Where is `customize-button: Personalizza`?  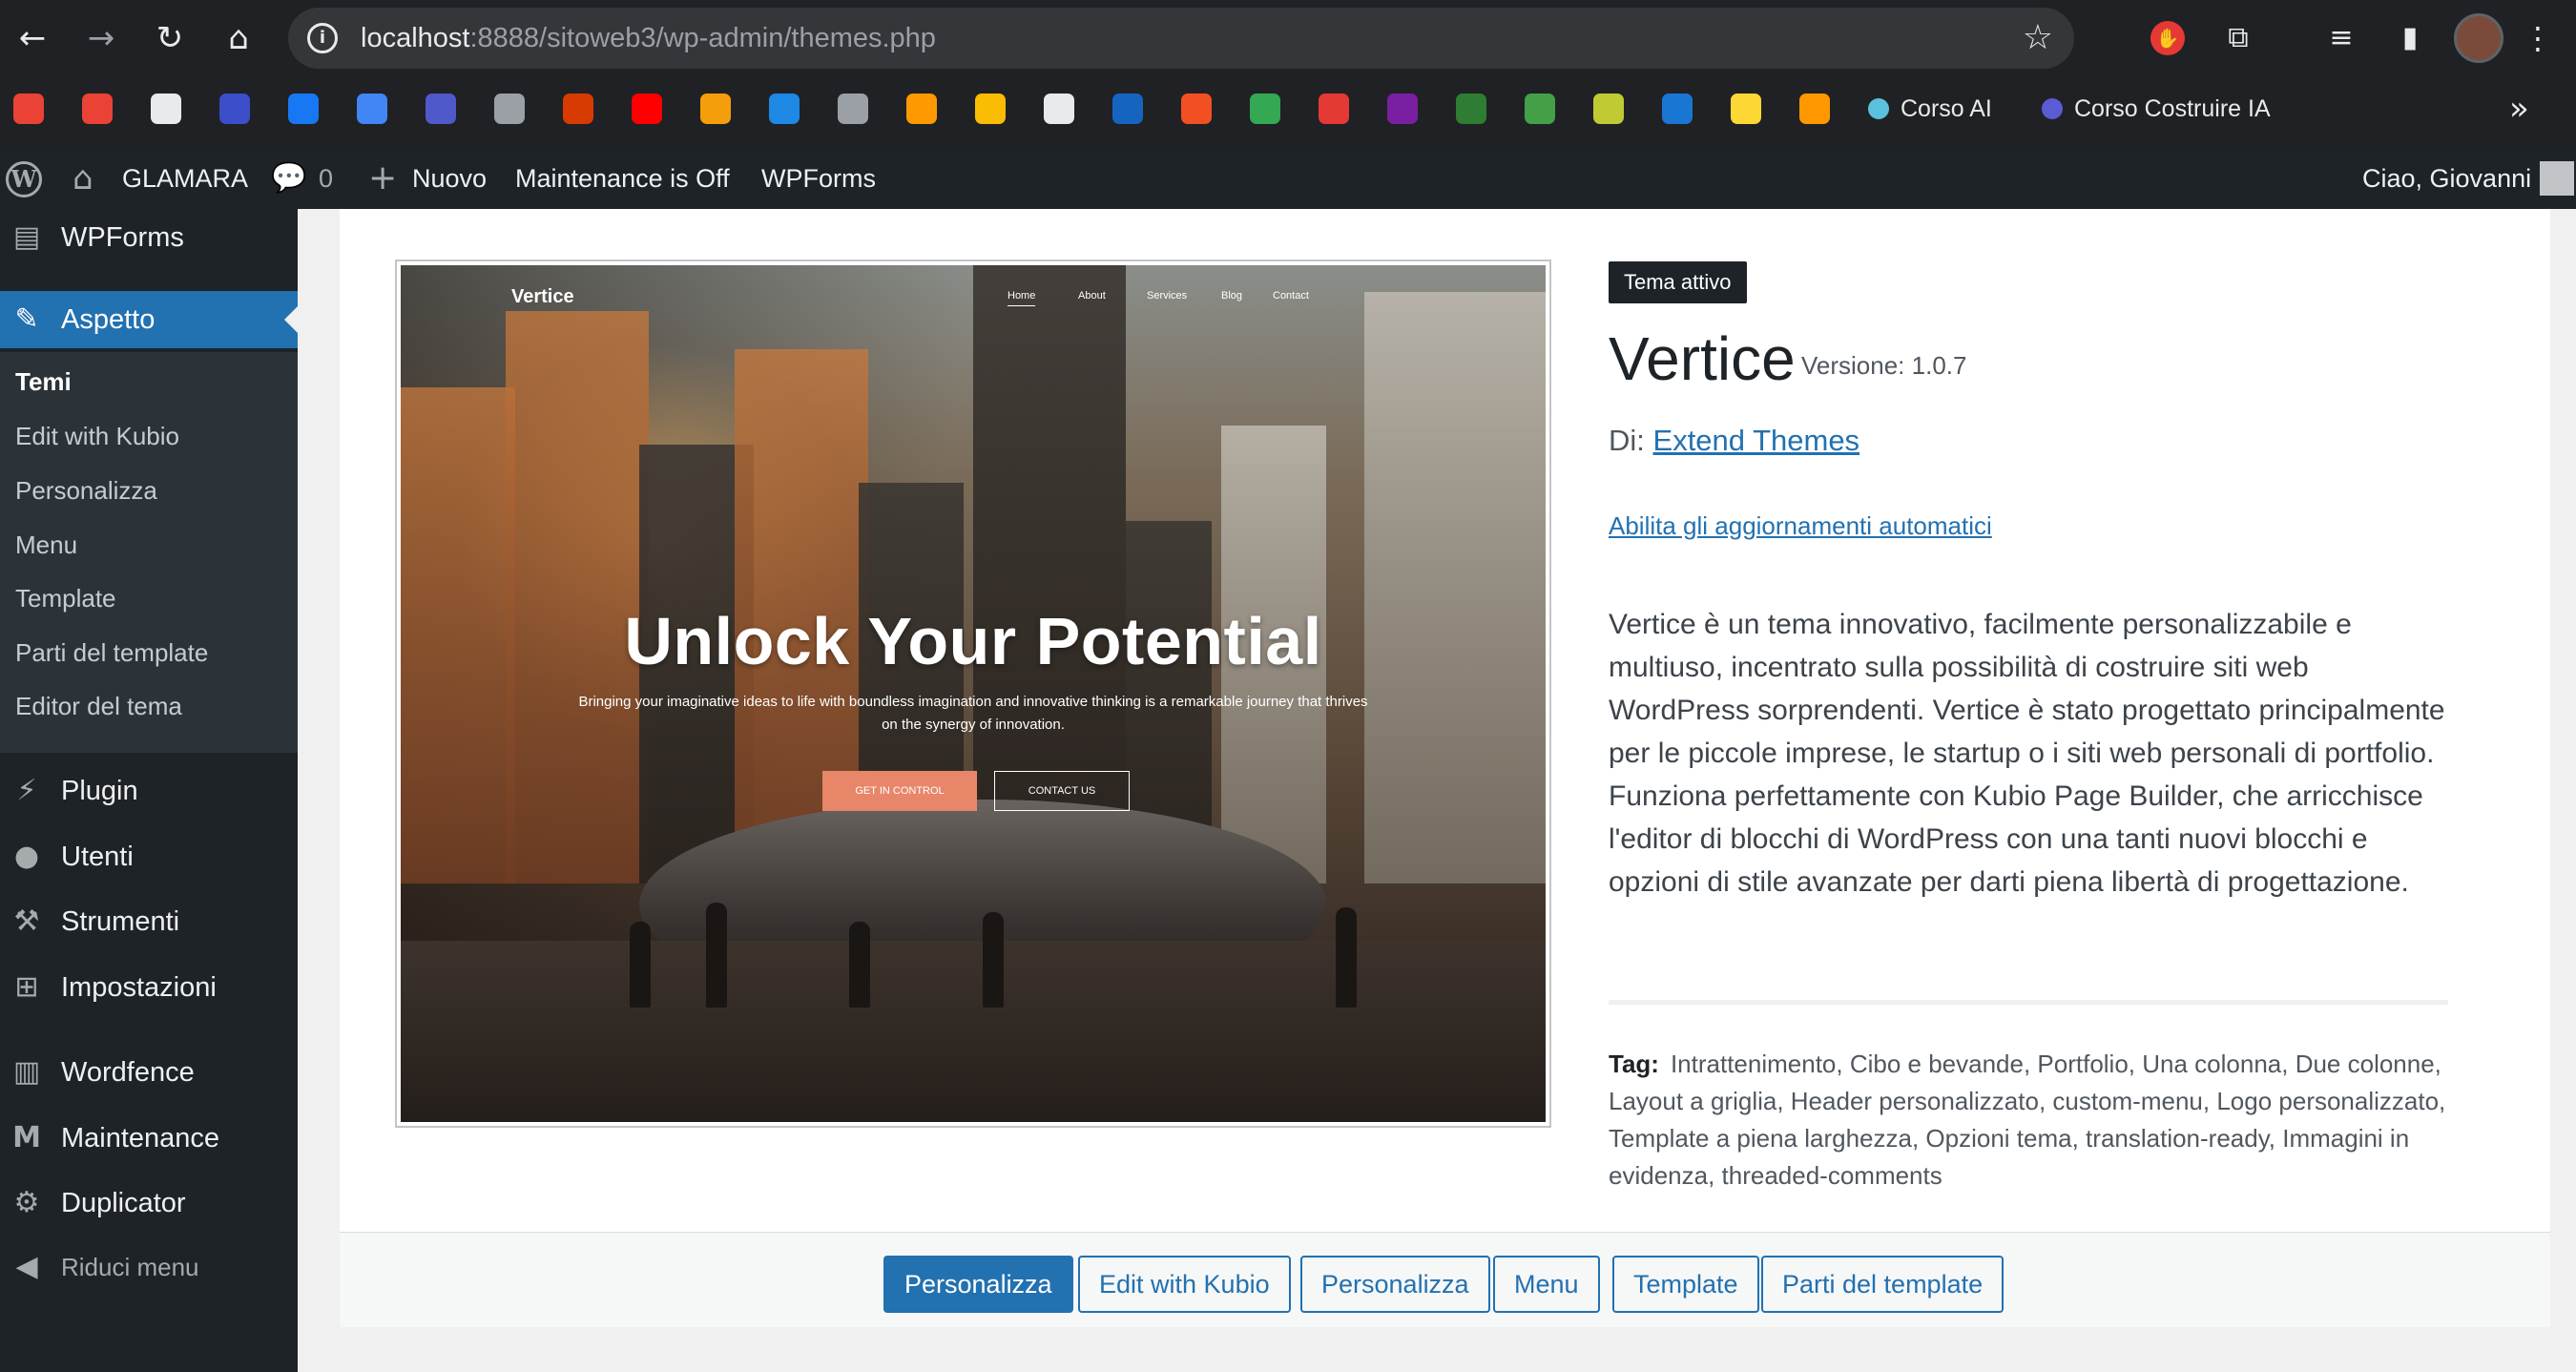 customize-button: Personalizza is located at coordinates (1395, 1284).